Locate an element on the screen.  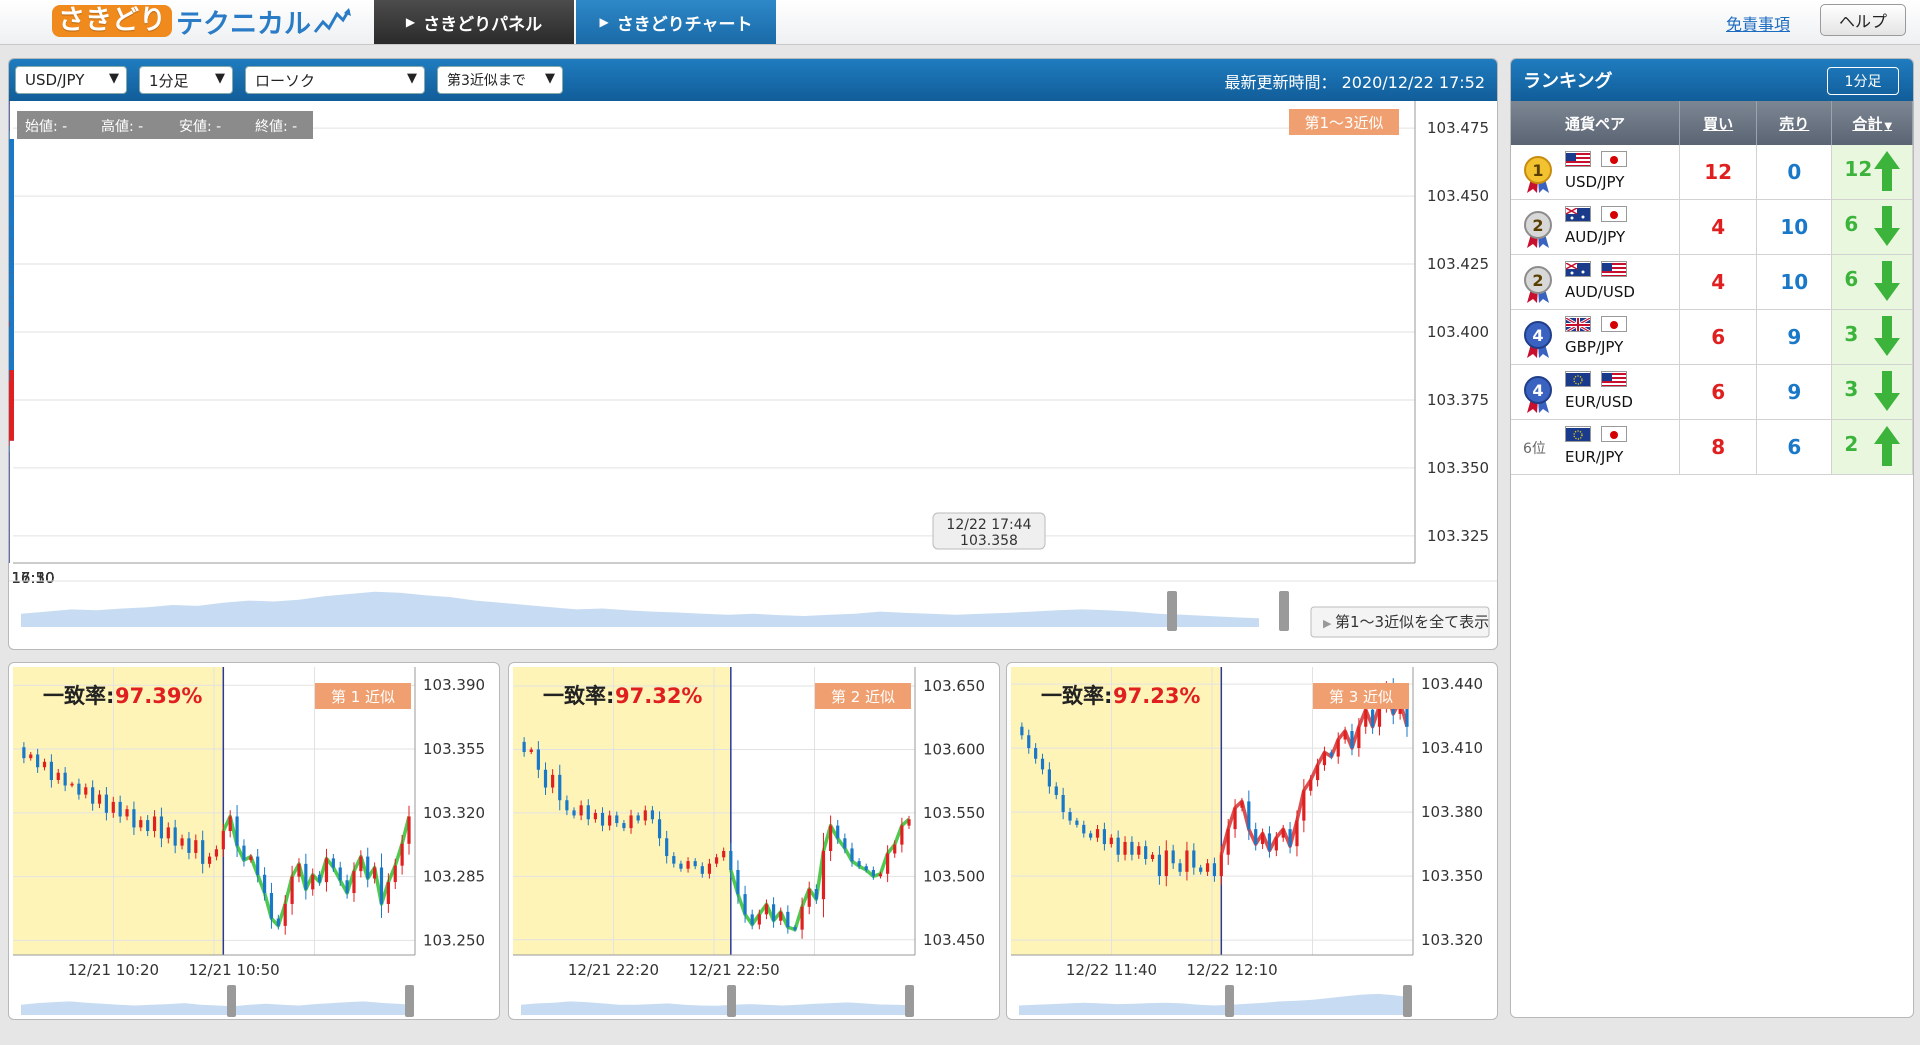
approx-select: 第3近似まで ▼ is located at coordinates (500, 80).